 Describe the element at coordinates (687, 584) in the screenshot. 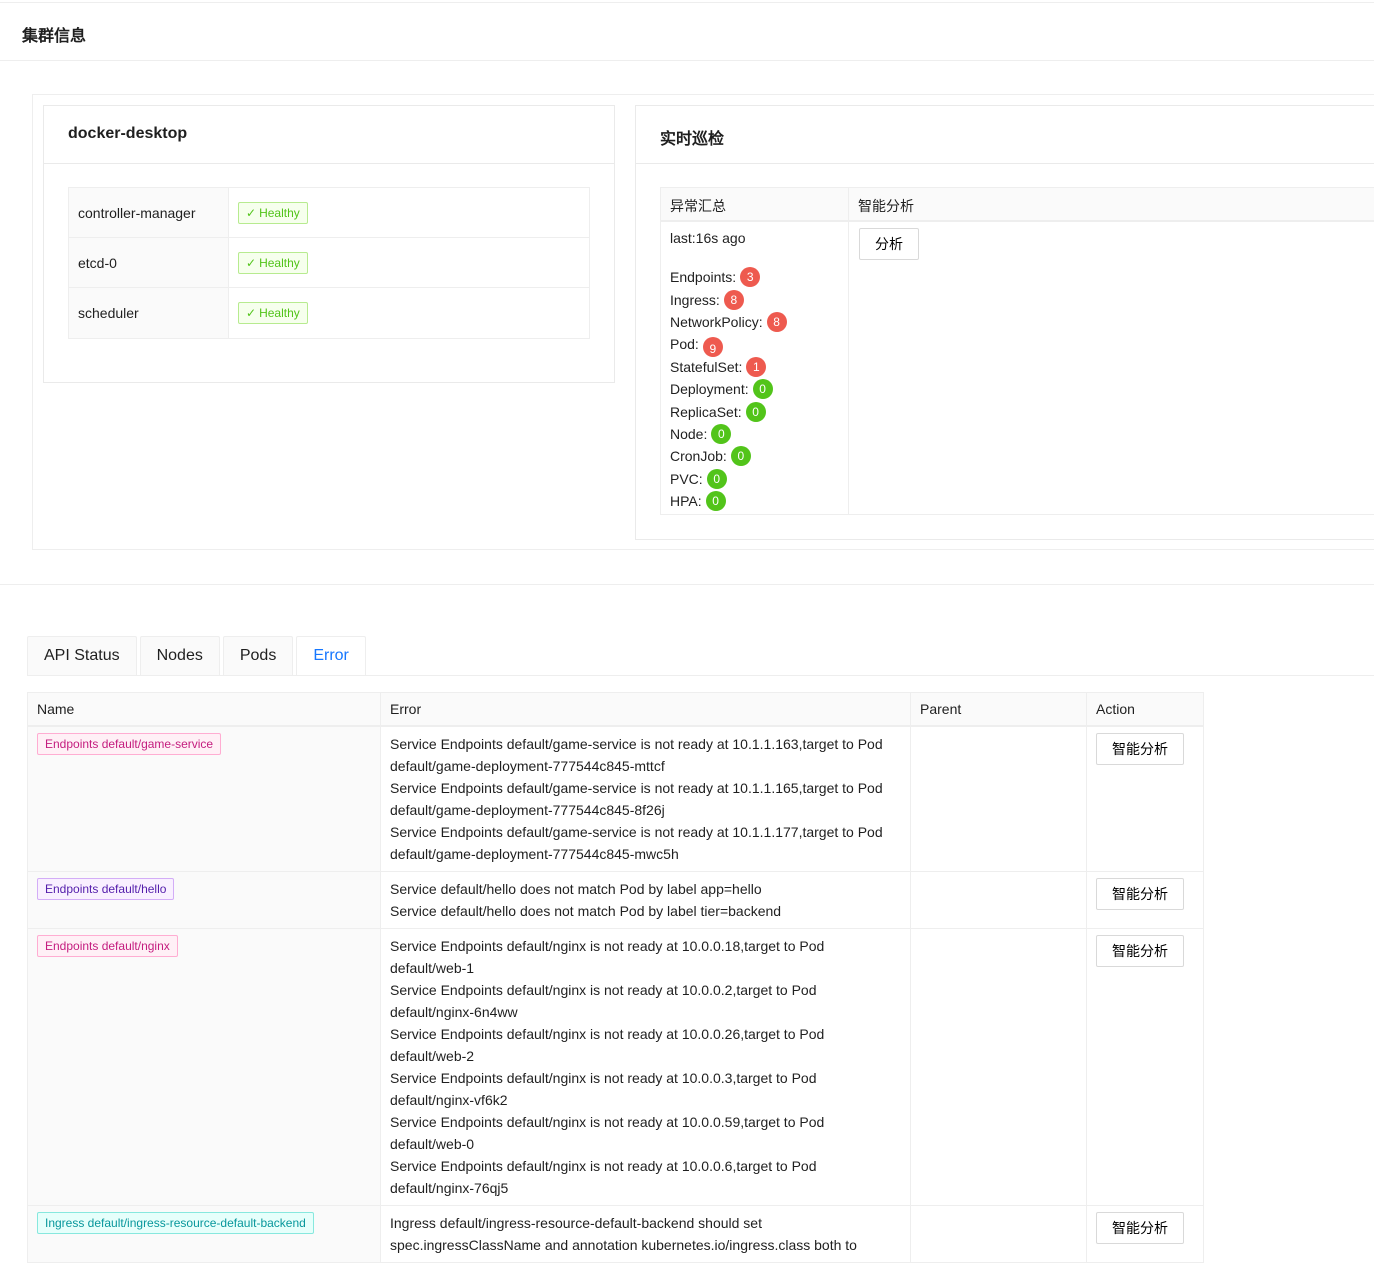

I see `section-divider` at that location.